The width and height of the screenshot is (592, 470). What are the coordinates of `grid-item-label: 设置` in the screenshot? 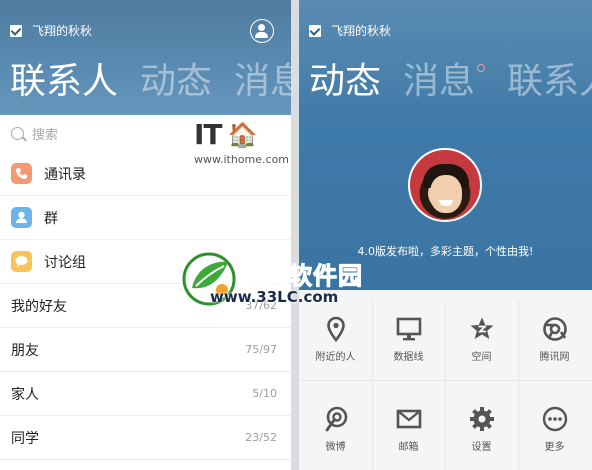 It's located at (481, 447).